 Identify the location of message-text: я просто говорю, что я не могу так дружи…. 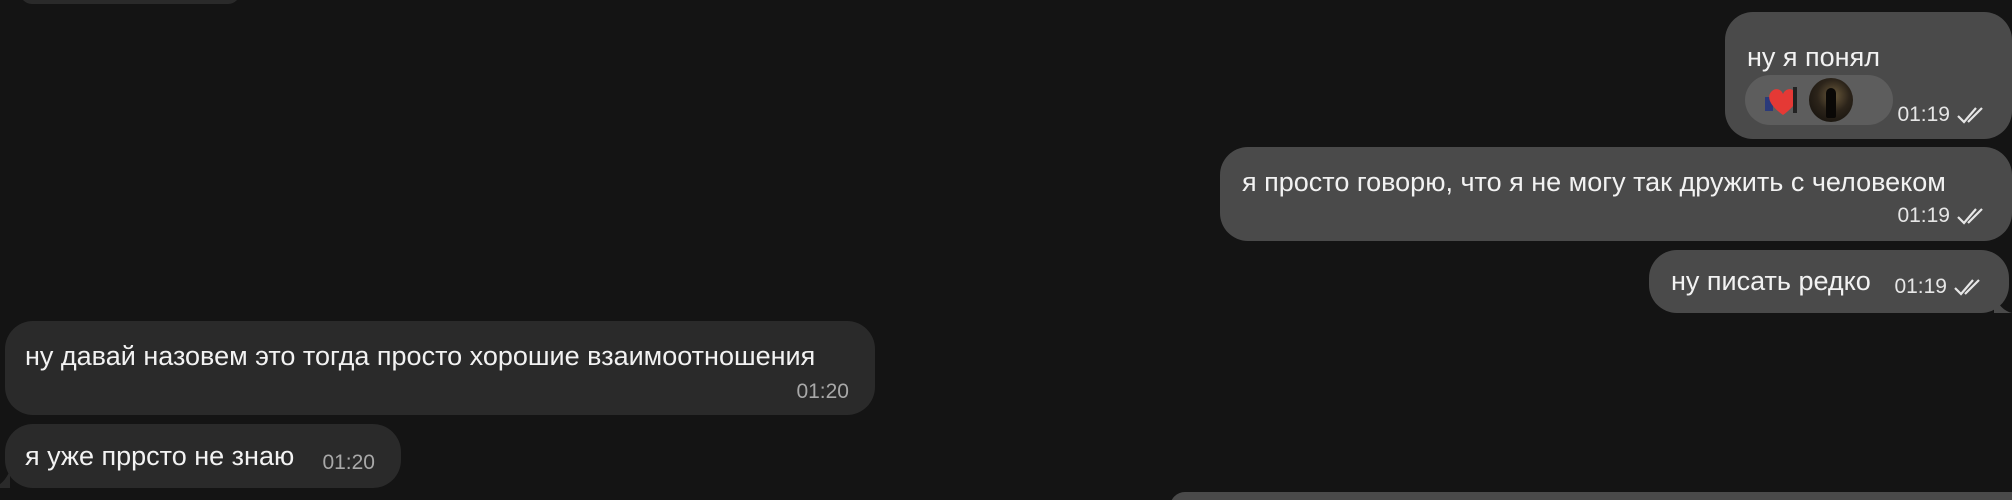
(1594, 182).